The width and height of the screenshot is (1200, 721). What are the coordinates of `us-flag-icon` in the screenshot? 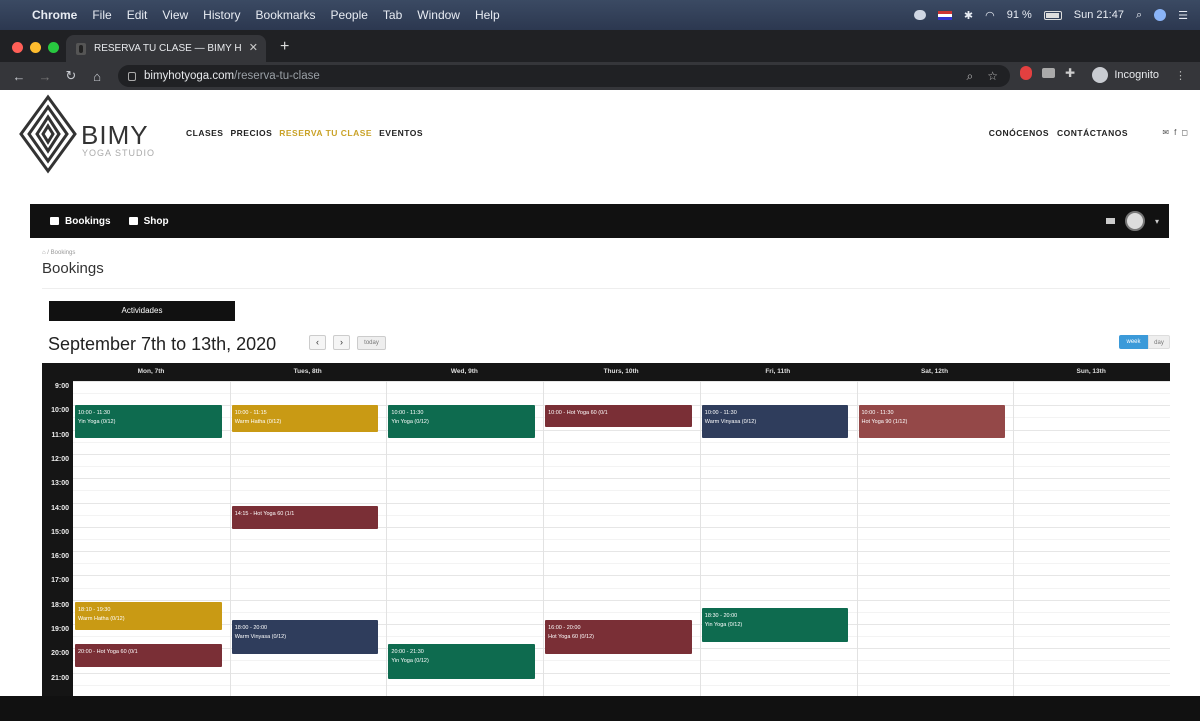 It's located at (944, 15).